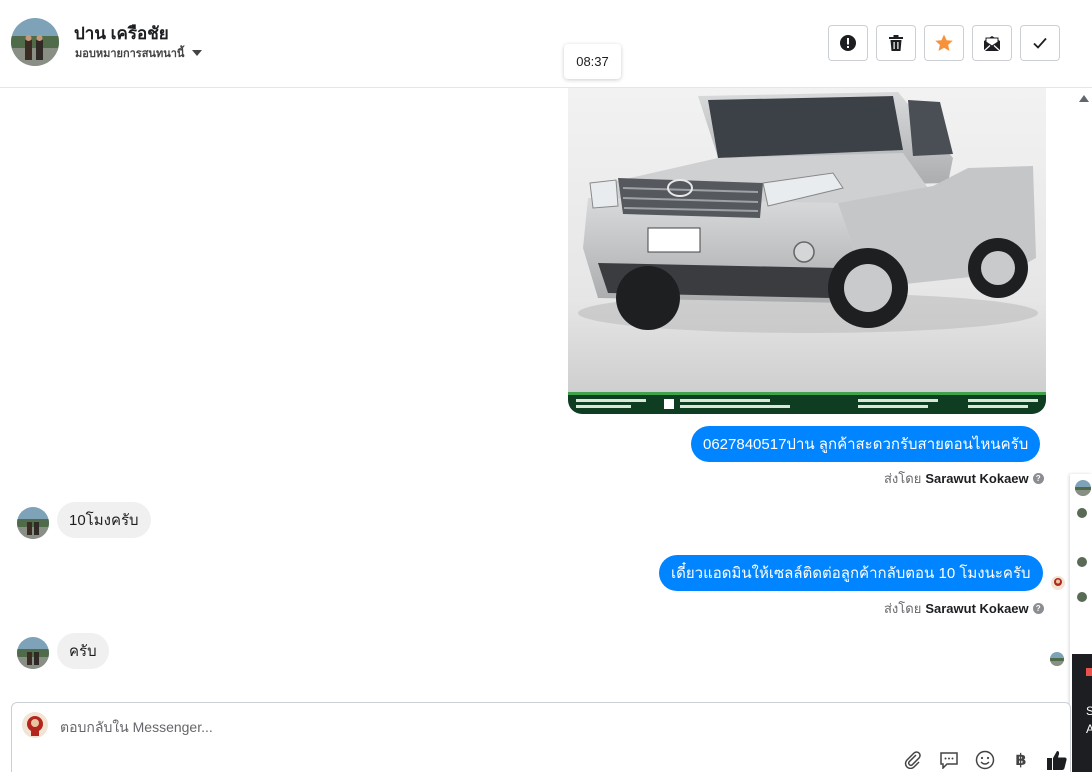 The image size is (1092, 772). I want to click on delete-button, so click(896, 43).